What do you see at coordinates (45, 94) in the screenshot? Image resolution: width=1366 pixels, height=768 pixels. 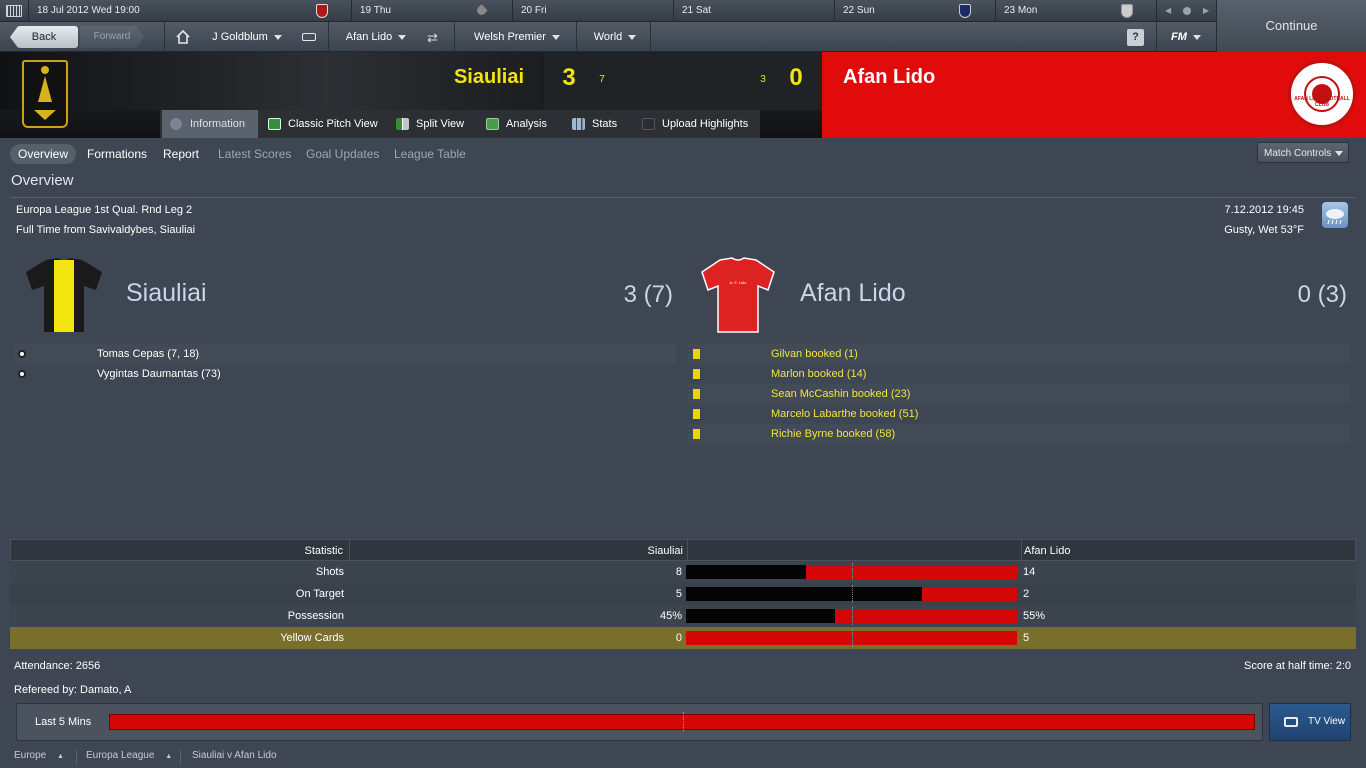 I see `home-crest-icon` at bounding box center [45, 94].